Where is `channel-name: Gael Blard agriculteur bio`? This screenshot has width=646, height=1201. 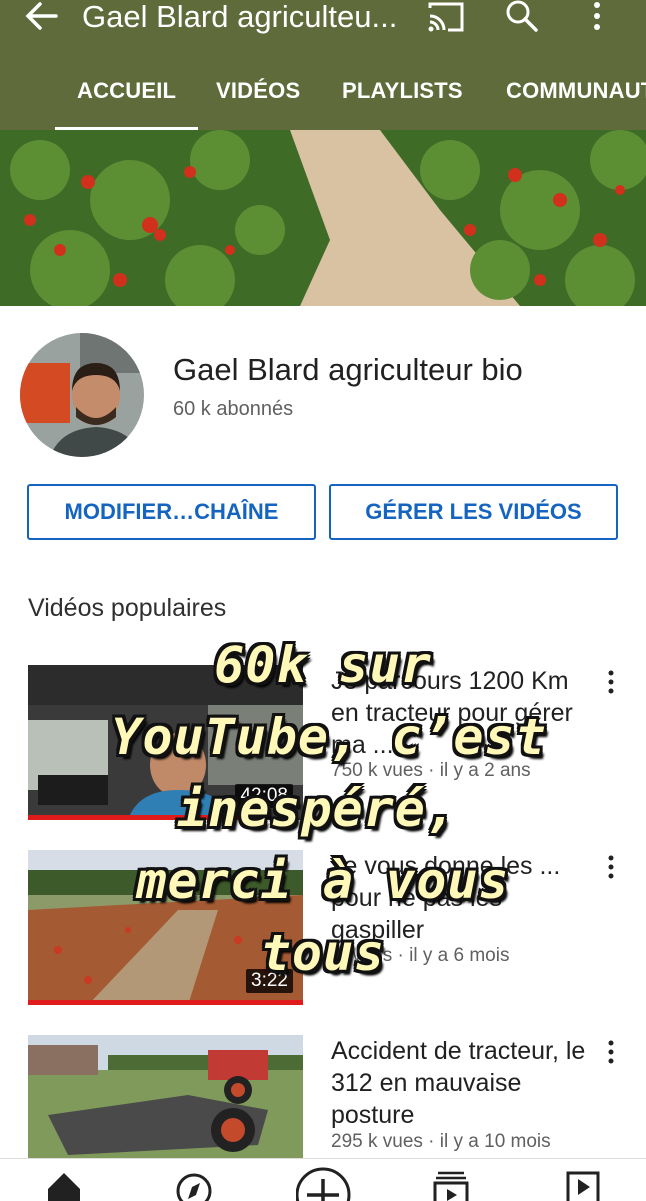 channel-name: Gael Blard agriculteur bio is located at coordinates (348, 369).